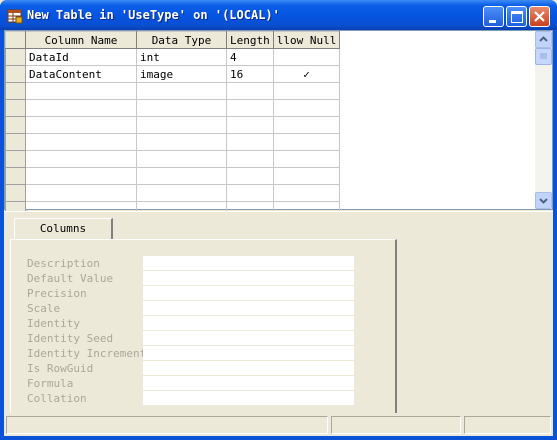  I want to click on property-label: Formula, so click(50, 383).